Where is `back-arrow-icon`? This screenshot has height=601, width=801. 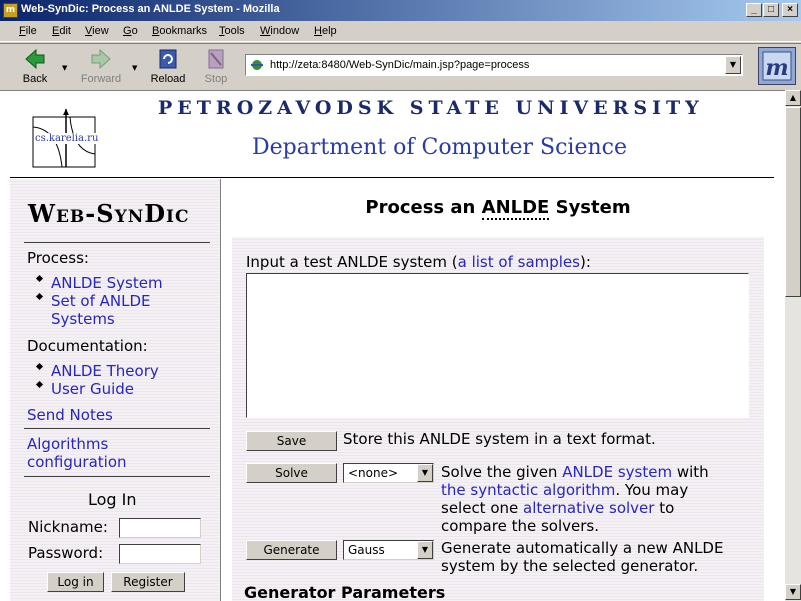 back-arrow-icon is located at coordinates (35, 59).